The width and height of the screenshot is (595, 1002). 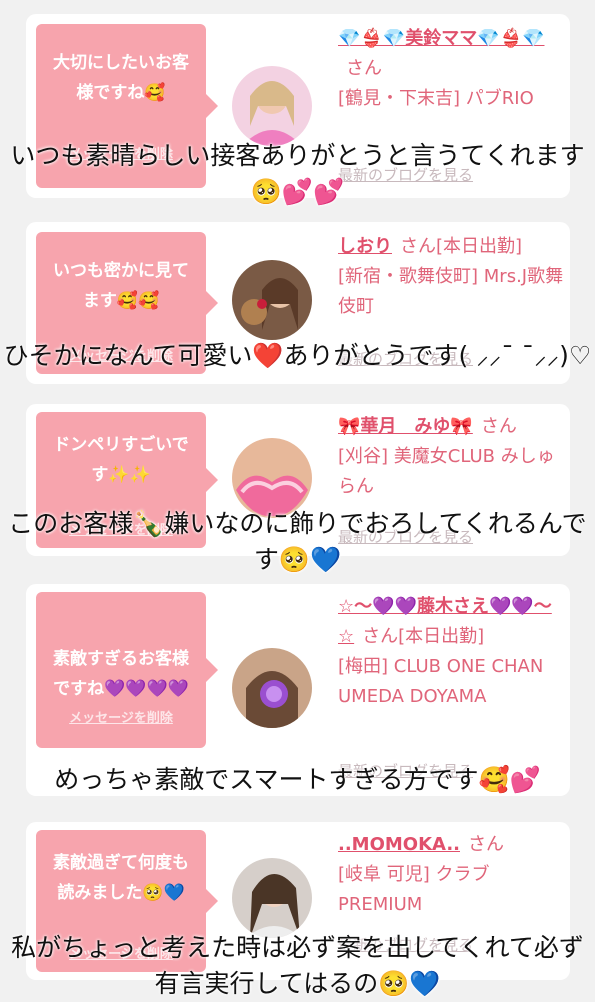 I want to click on message-text: 素敵過ぎて何度も読みました🥺💙, so click(x=121, y=878).